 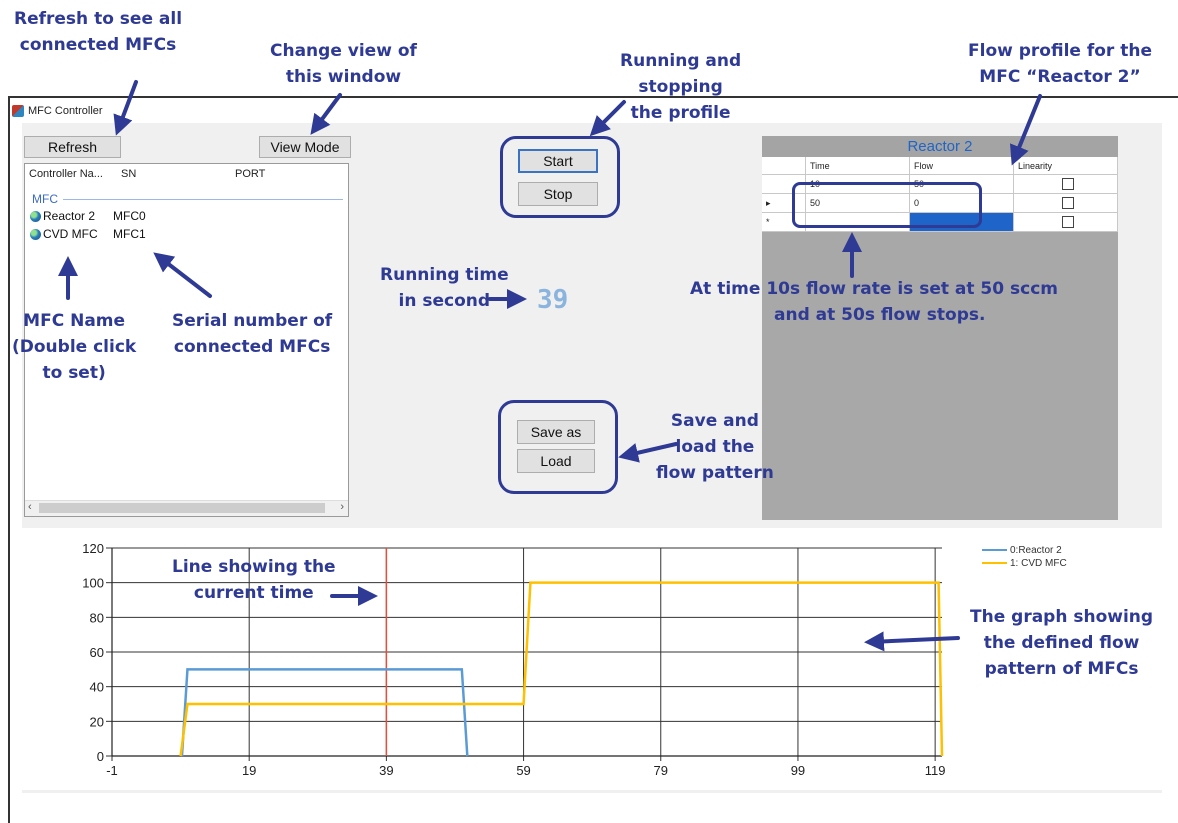 What do you see at coordinates (1026, 130) in the screenshot?
I see `profile-grid-arrow` at bounding box center [1026, 130].